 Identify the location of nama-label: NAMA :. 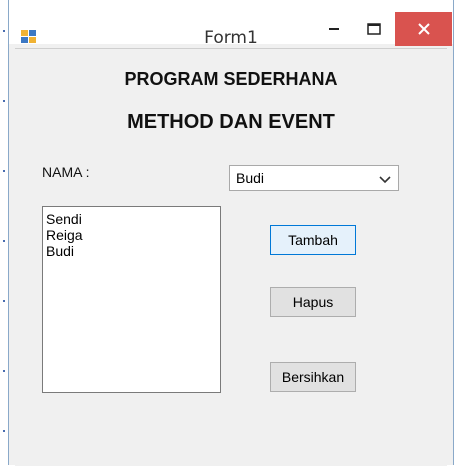
(66, 172).